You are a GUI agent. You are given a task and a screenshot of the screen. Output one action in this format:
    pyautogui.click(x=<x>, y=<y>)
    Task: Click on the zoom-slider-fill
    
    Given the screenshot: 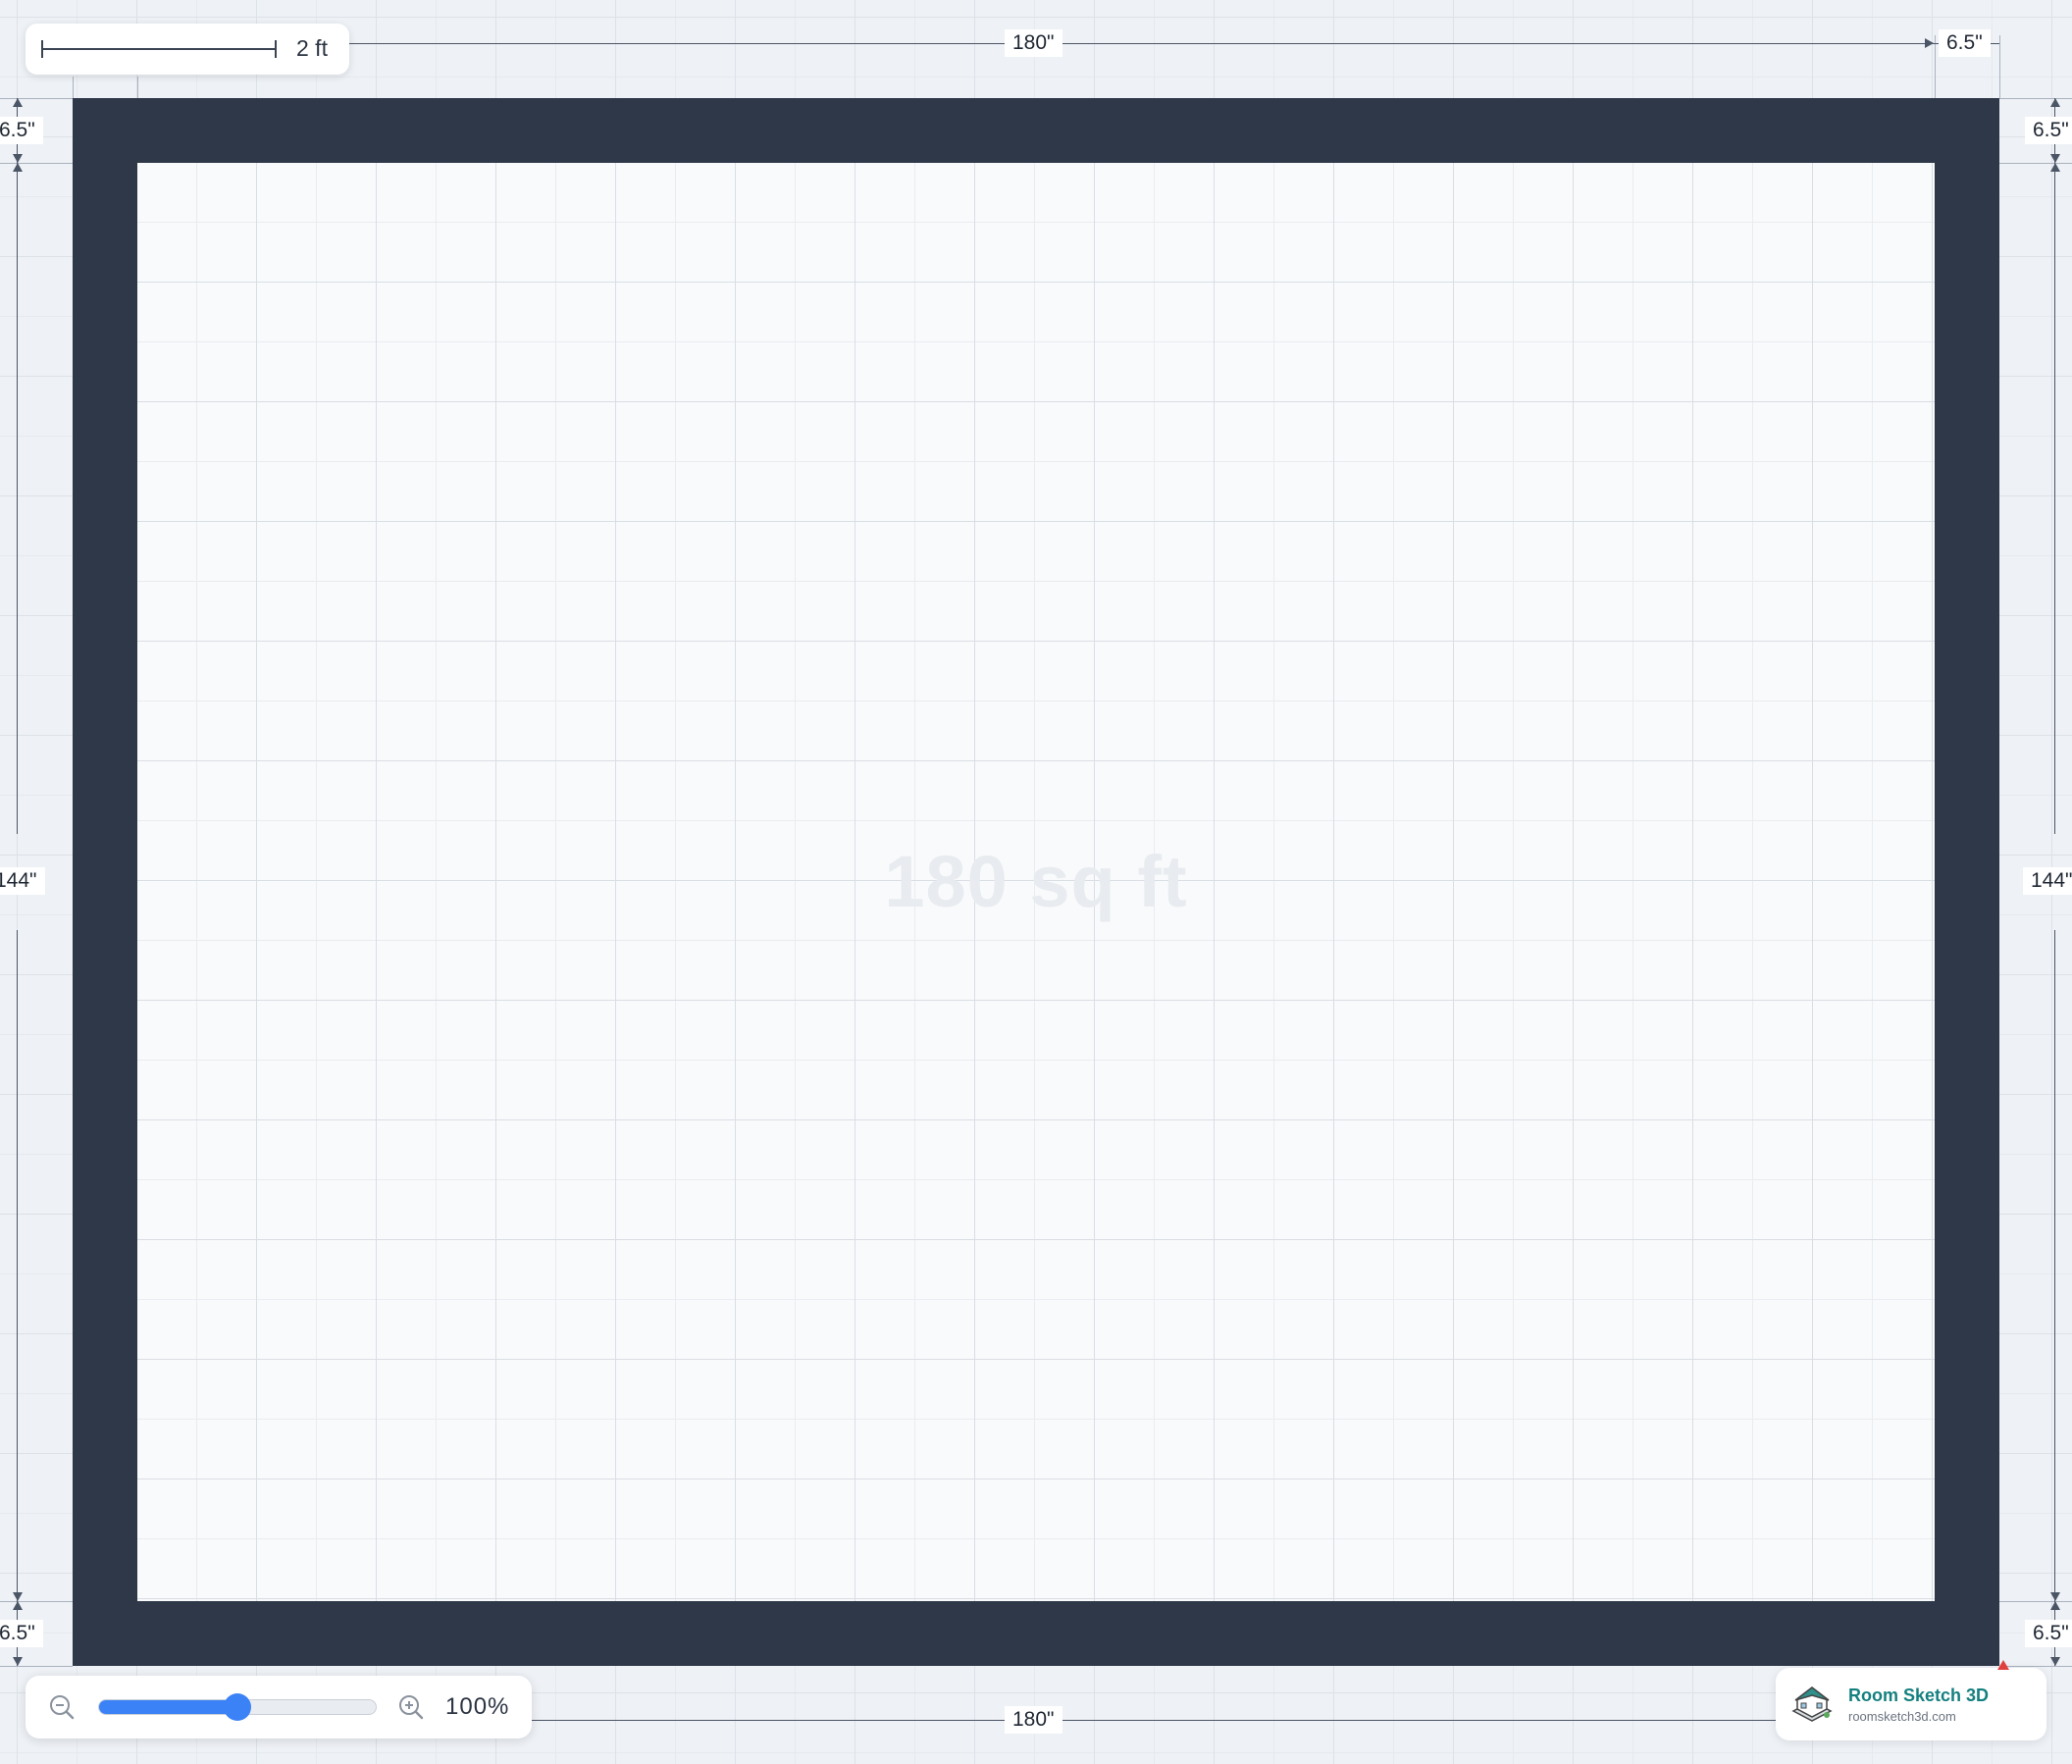 What is the action you would take?
    pyautogui.click(x=168, y=1707)
    